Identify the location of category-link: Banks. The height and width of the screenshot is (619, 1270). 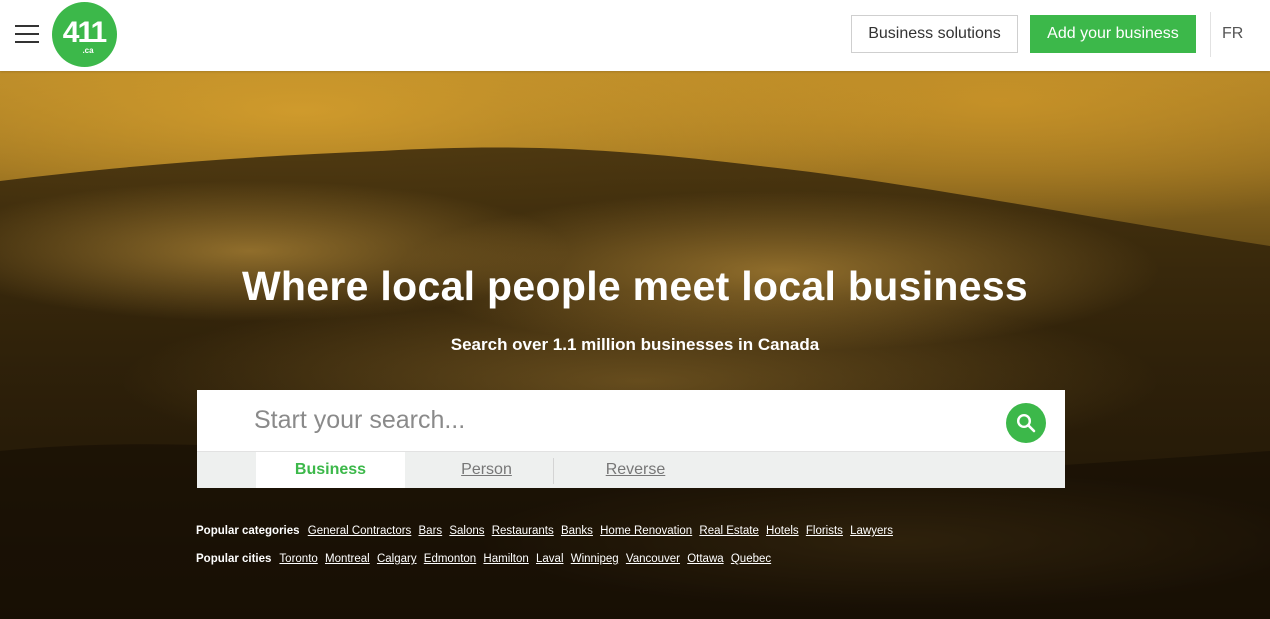
(577, 531).